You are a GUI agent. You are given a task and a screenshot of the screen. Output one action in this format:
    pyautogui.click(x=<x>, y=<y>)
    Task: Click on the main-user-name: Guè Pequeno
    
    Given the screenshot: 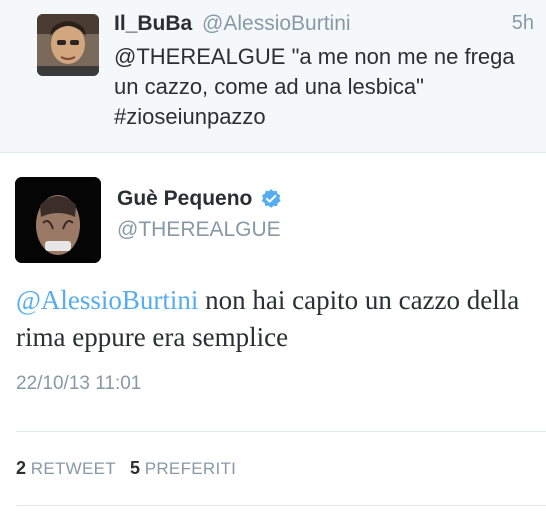 What is the action you would take?
    pyautogui.click(x=184, y=199)
    